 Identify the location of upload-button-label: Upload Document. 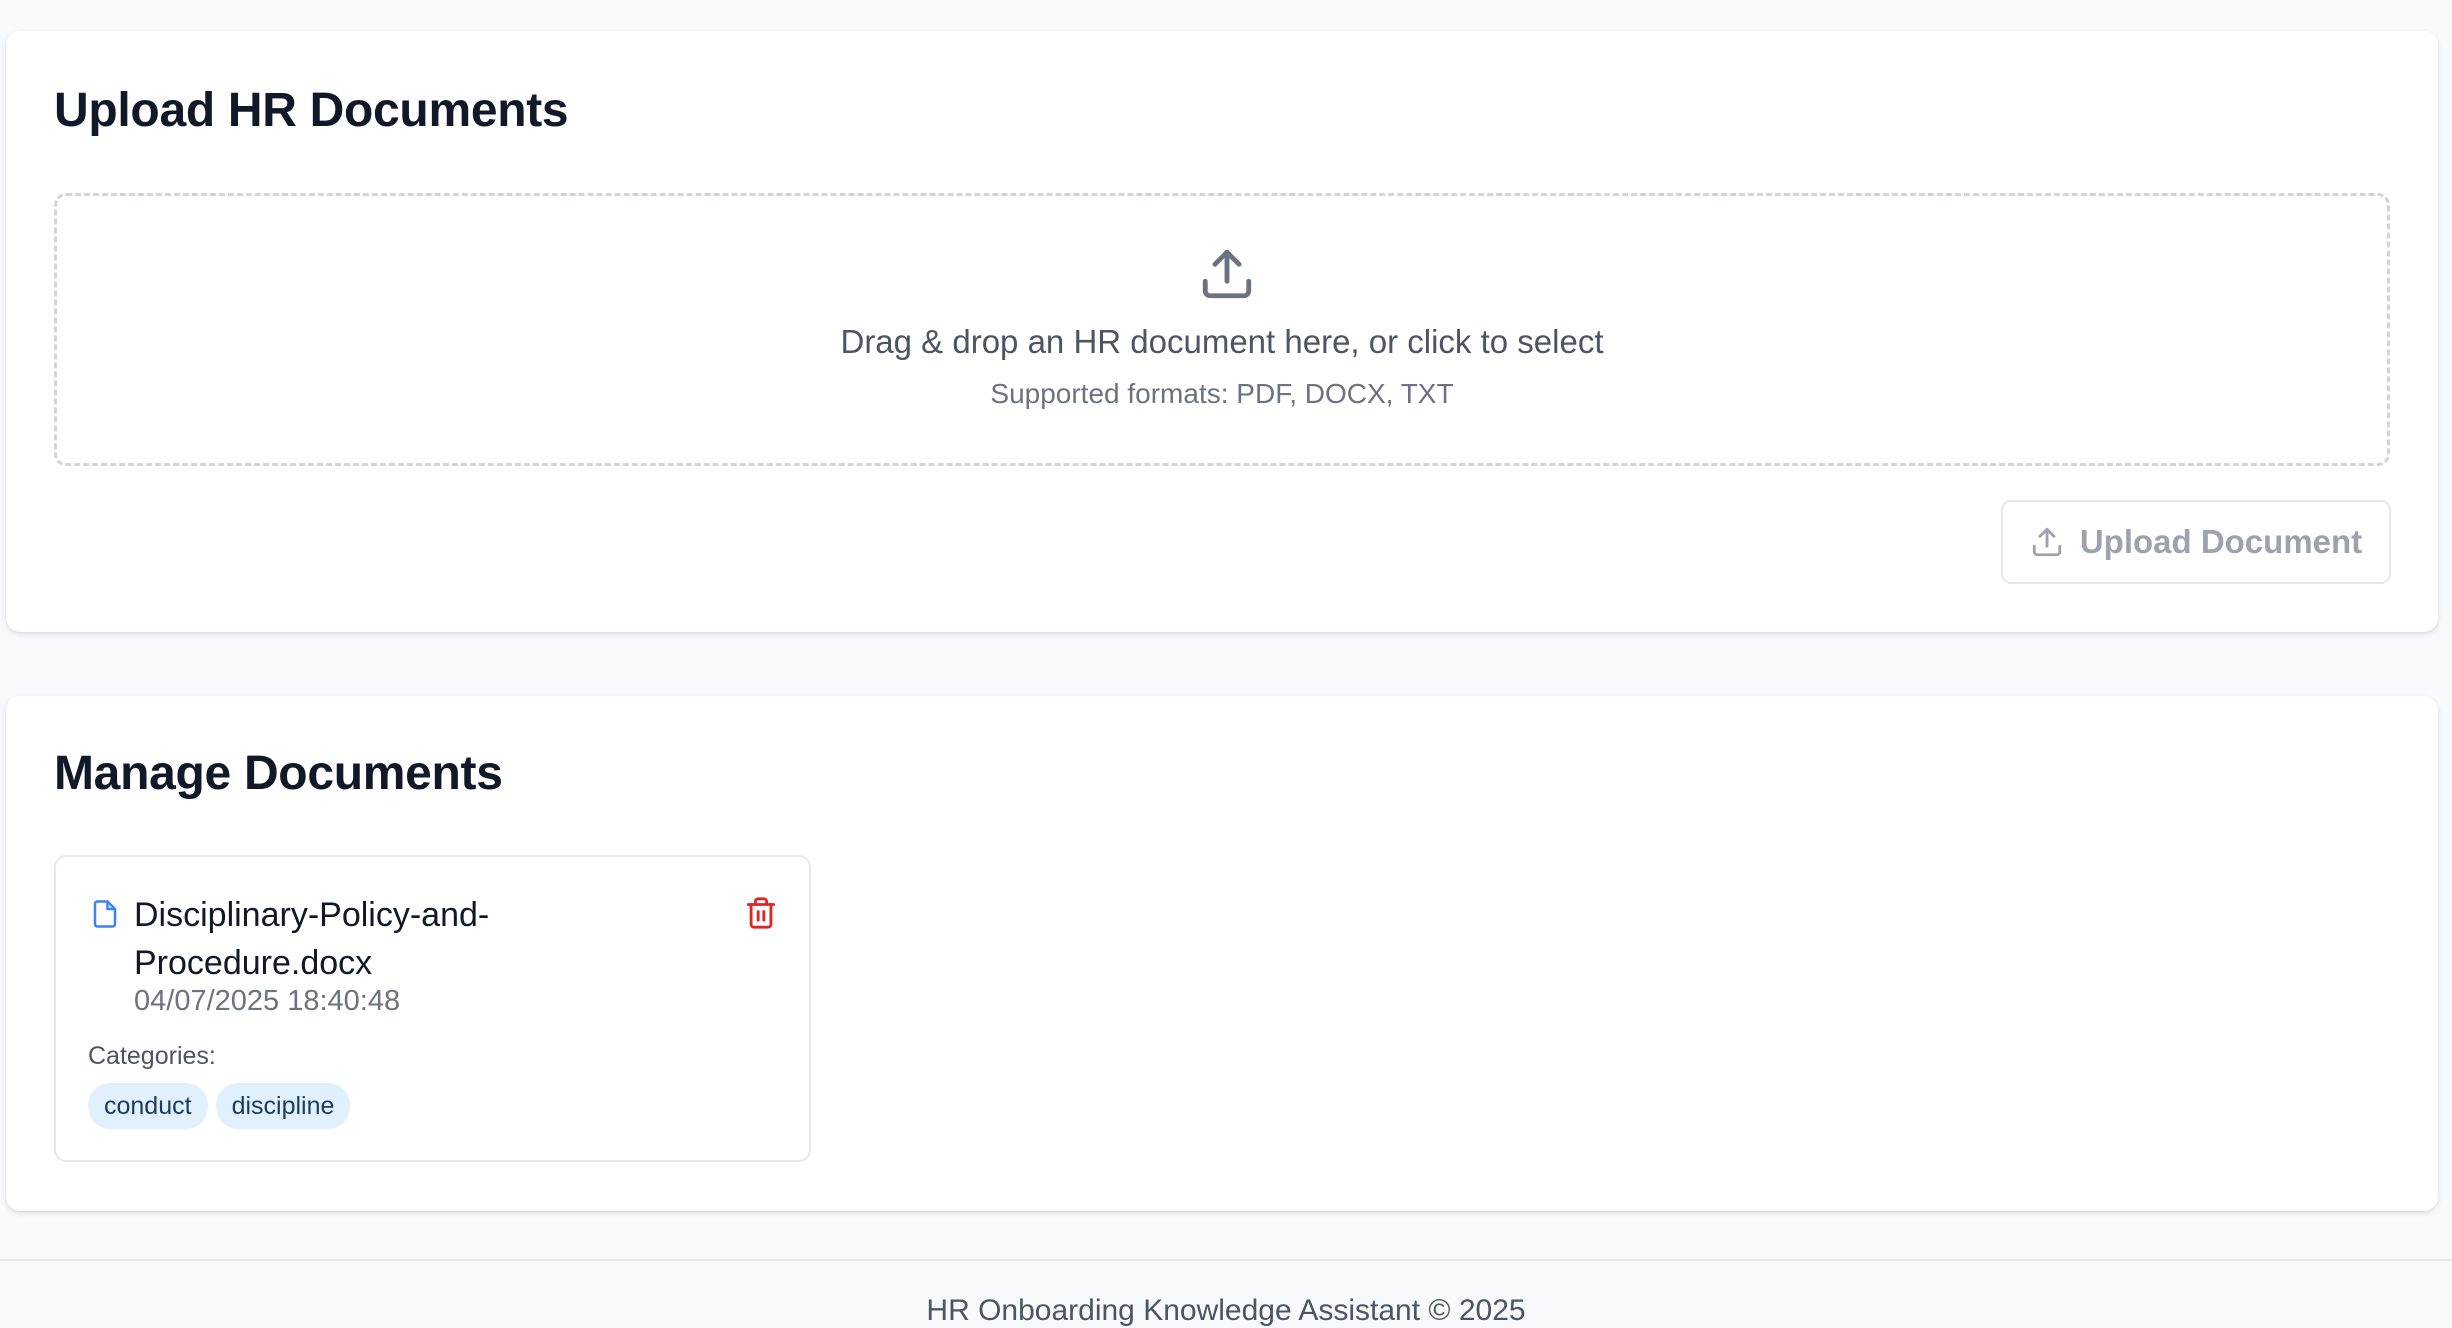
(2221, 541).